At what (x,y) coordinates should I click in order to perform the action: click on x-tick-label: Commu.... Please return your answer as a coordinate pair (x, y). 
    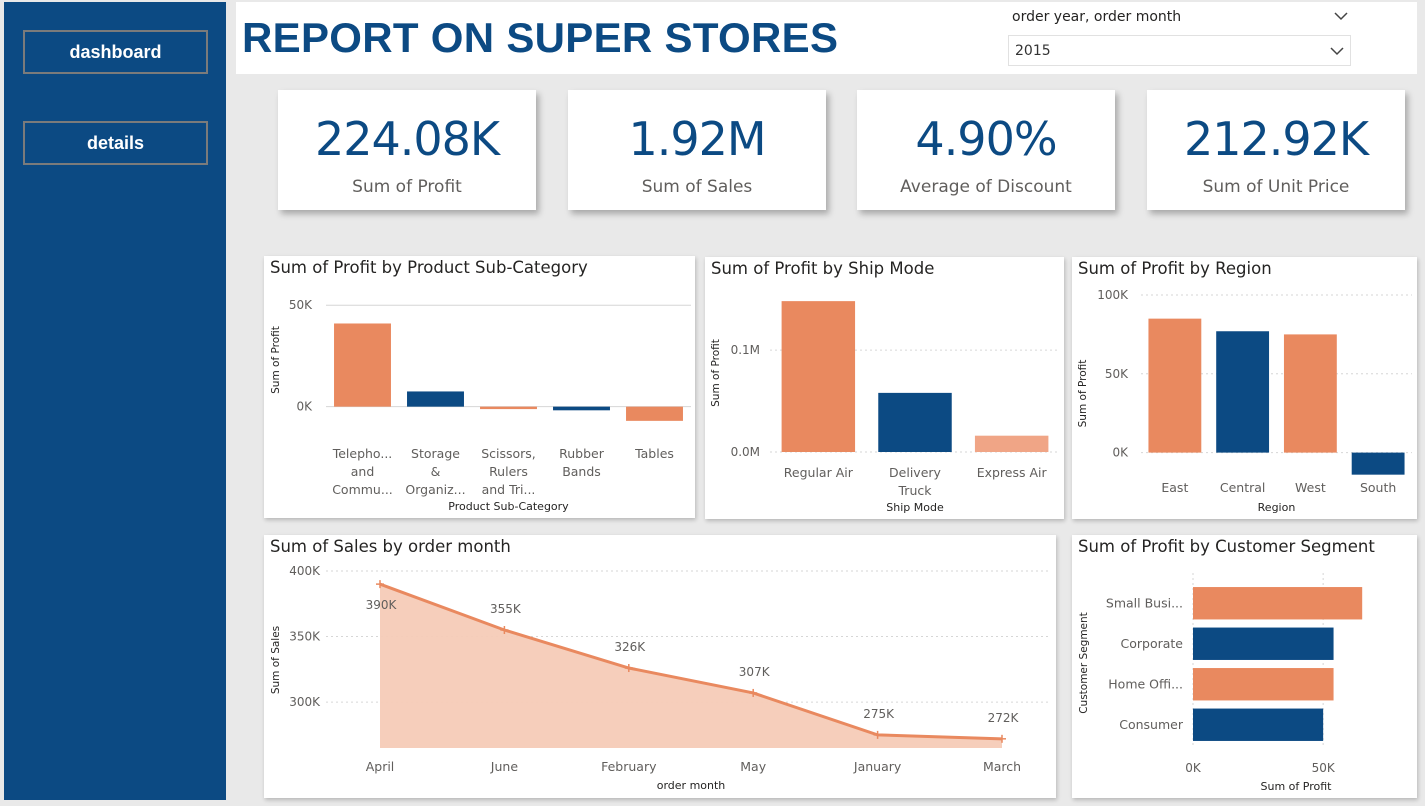
    Looking at the image, I should click on (362, 489).